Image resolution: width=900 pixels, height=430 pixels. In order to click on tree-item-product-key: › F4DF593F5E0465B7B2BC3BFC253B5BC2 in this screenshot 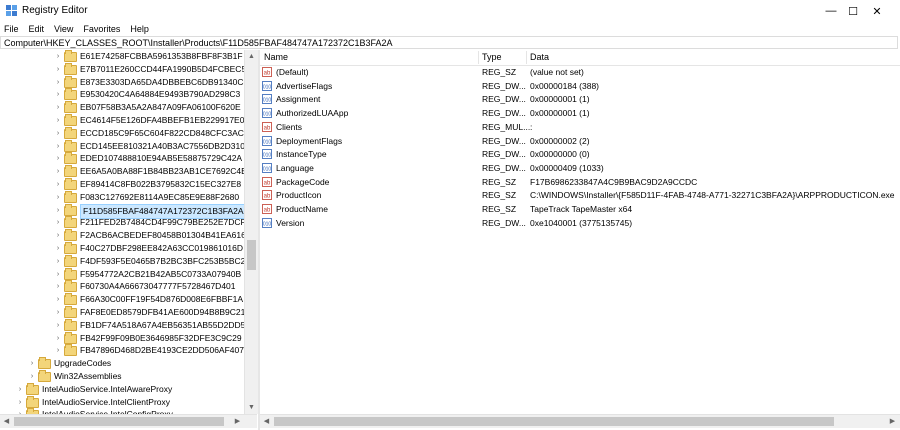, I will do `click(122, 261)`.